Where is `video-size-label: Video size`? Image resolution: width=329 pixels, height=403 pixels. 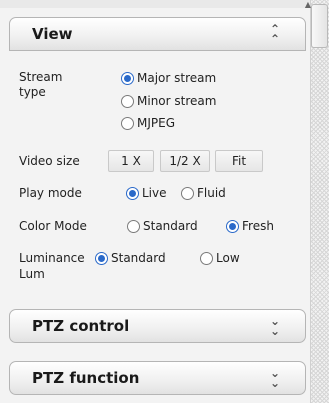
video-size-label: Video size is located at coordinates (49, 161).